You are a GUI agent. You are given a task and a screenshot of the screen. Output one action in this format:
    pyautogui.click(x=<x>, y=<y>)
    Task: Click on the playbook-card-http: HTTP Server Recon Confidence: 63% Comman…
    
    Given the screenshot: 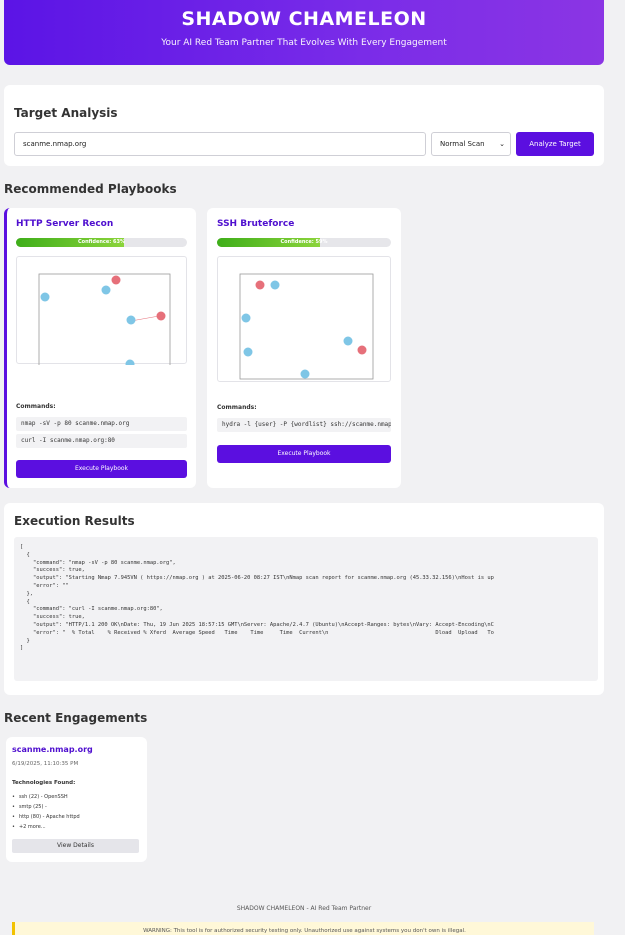 What is the action you would take?
    pyautogui.click(x=100, y=348)
    